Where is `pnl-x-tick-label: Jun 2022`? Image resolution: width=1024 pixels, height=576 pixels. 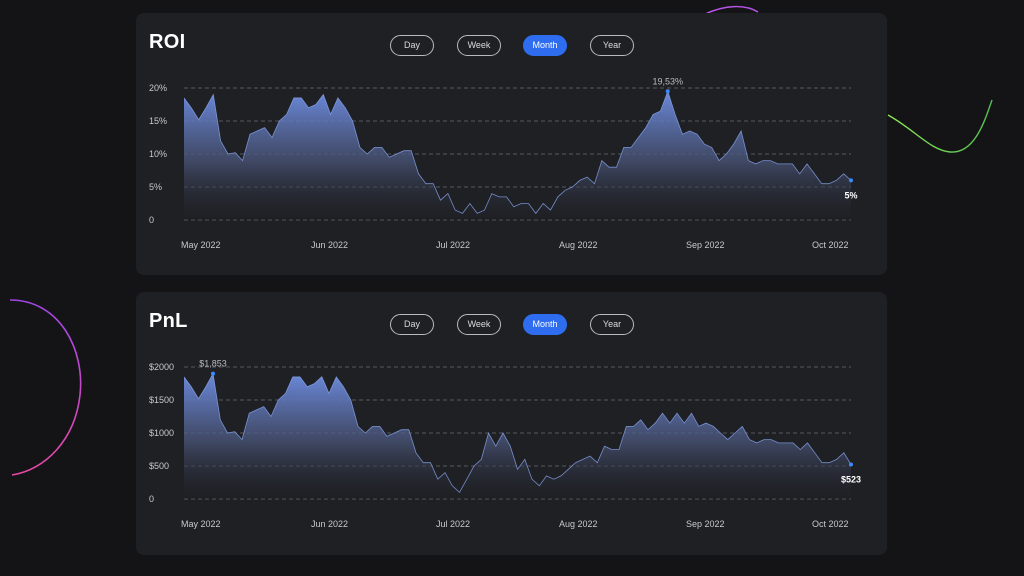 pnl-x-tick-label: Jun 2022 is located at coordinates (329, 524).